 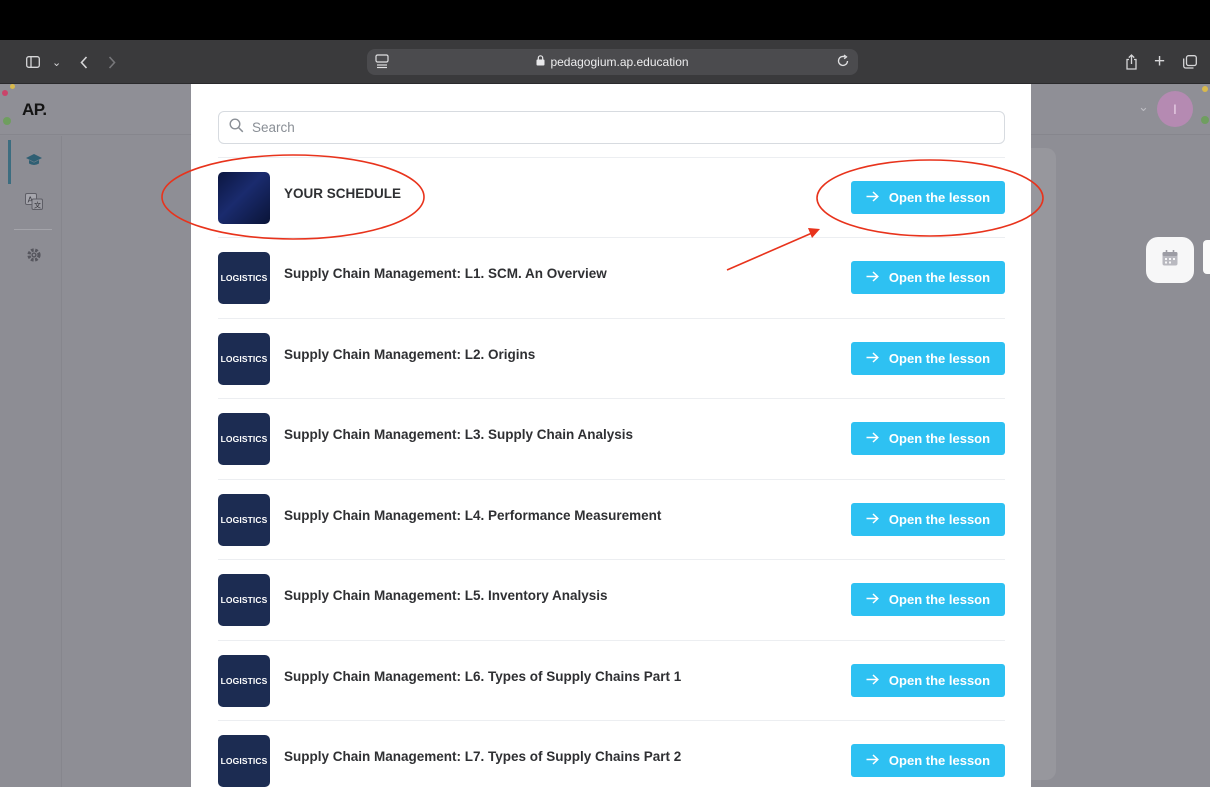 I want to click on new-tab-icon: +, so click(x=1159, y=62).